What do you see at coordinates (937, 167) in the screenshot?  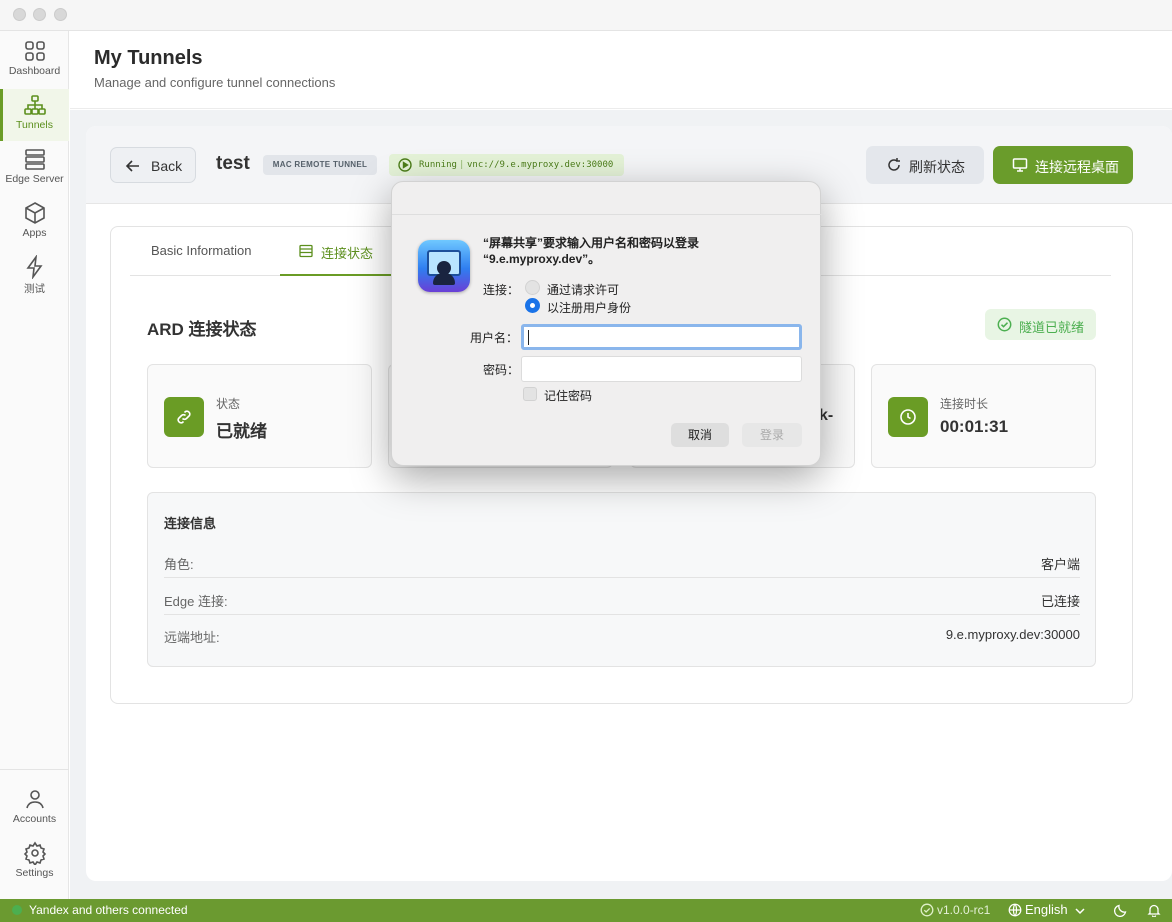 I see `refresh-label: 刷新状态` at bounding box center [937, 167].